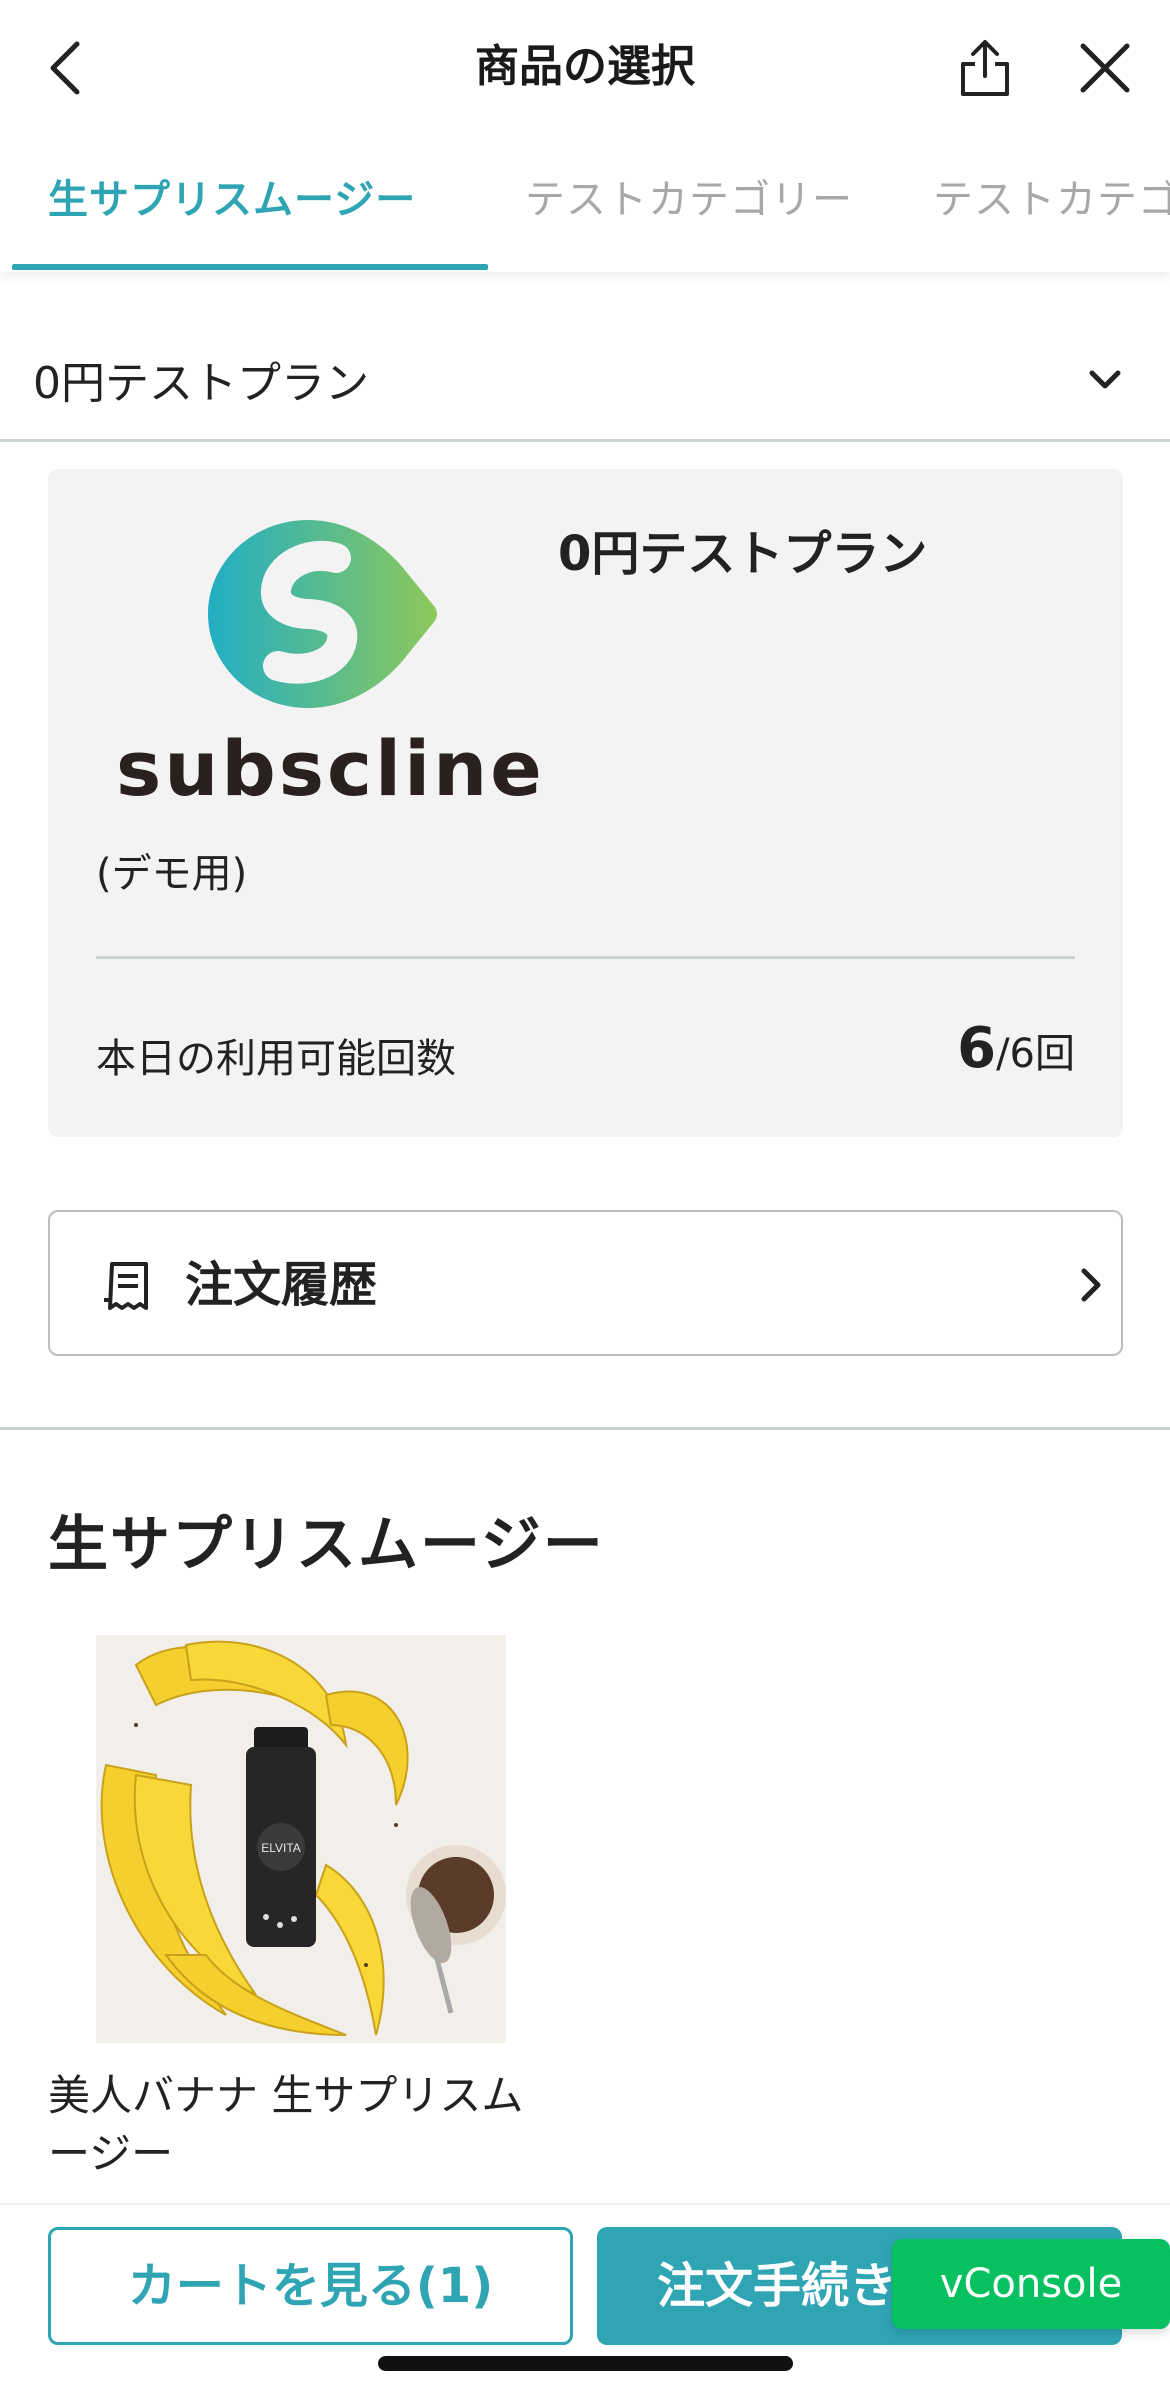 The width and height of the screenshot is (1170, 2391). I want to click on subscline-logo-icon, so click(328, 614).